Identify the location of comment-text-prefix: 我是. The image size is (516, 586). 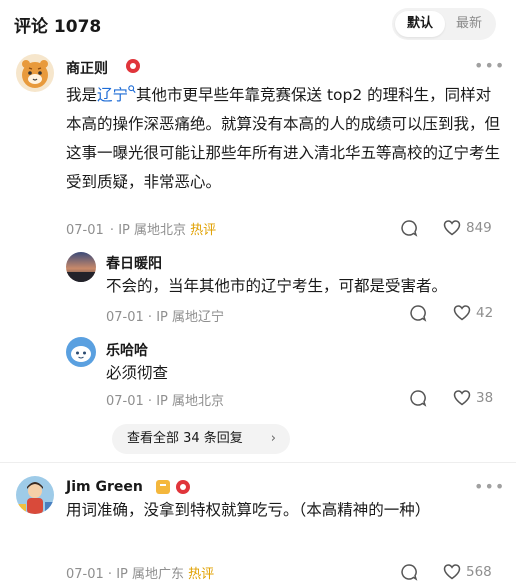
(82, 95).